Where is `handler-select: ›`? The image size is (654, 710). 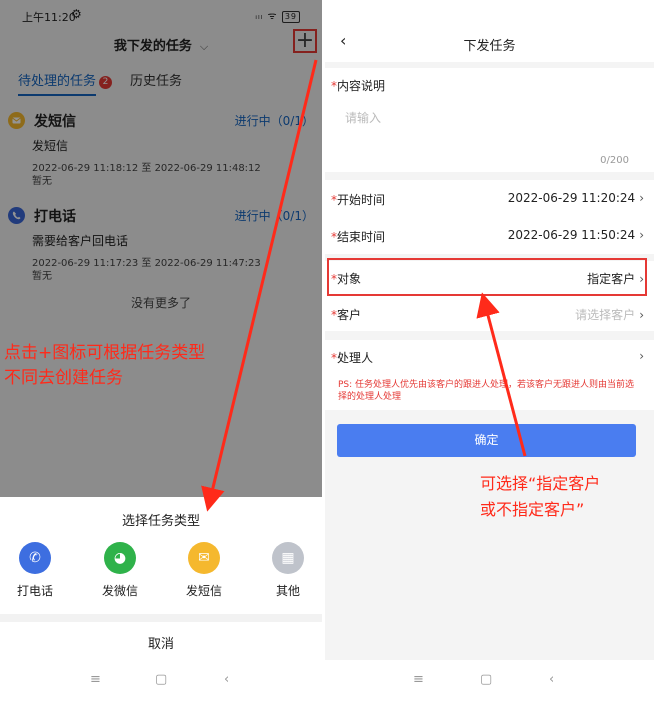
handler-select: › is located at coordinates (639, 356).